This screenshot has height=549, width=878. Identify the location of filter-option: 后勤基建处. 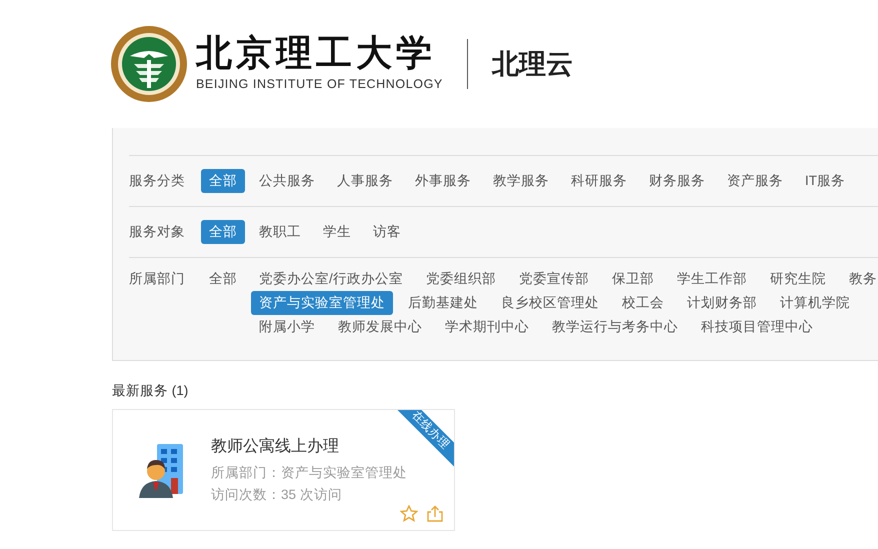
(443, 303).